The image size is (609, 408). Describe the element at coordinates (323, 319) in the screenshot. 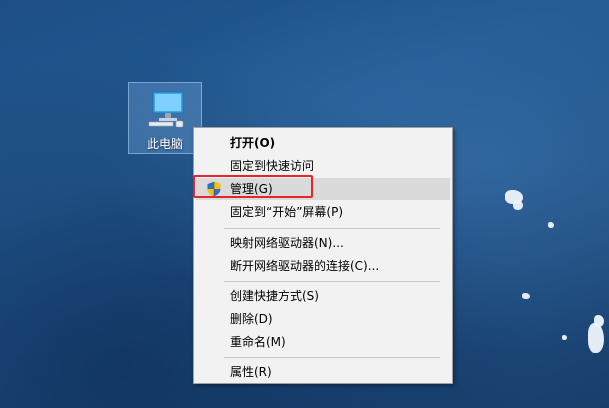

I see `menu-item-delete: 删除(D)` at that location.